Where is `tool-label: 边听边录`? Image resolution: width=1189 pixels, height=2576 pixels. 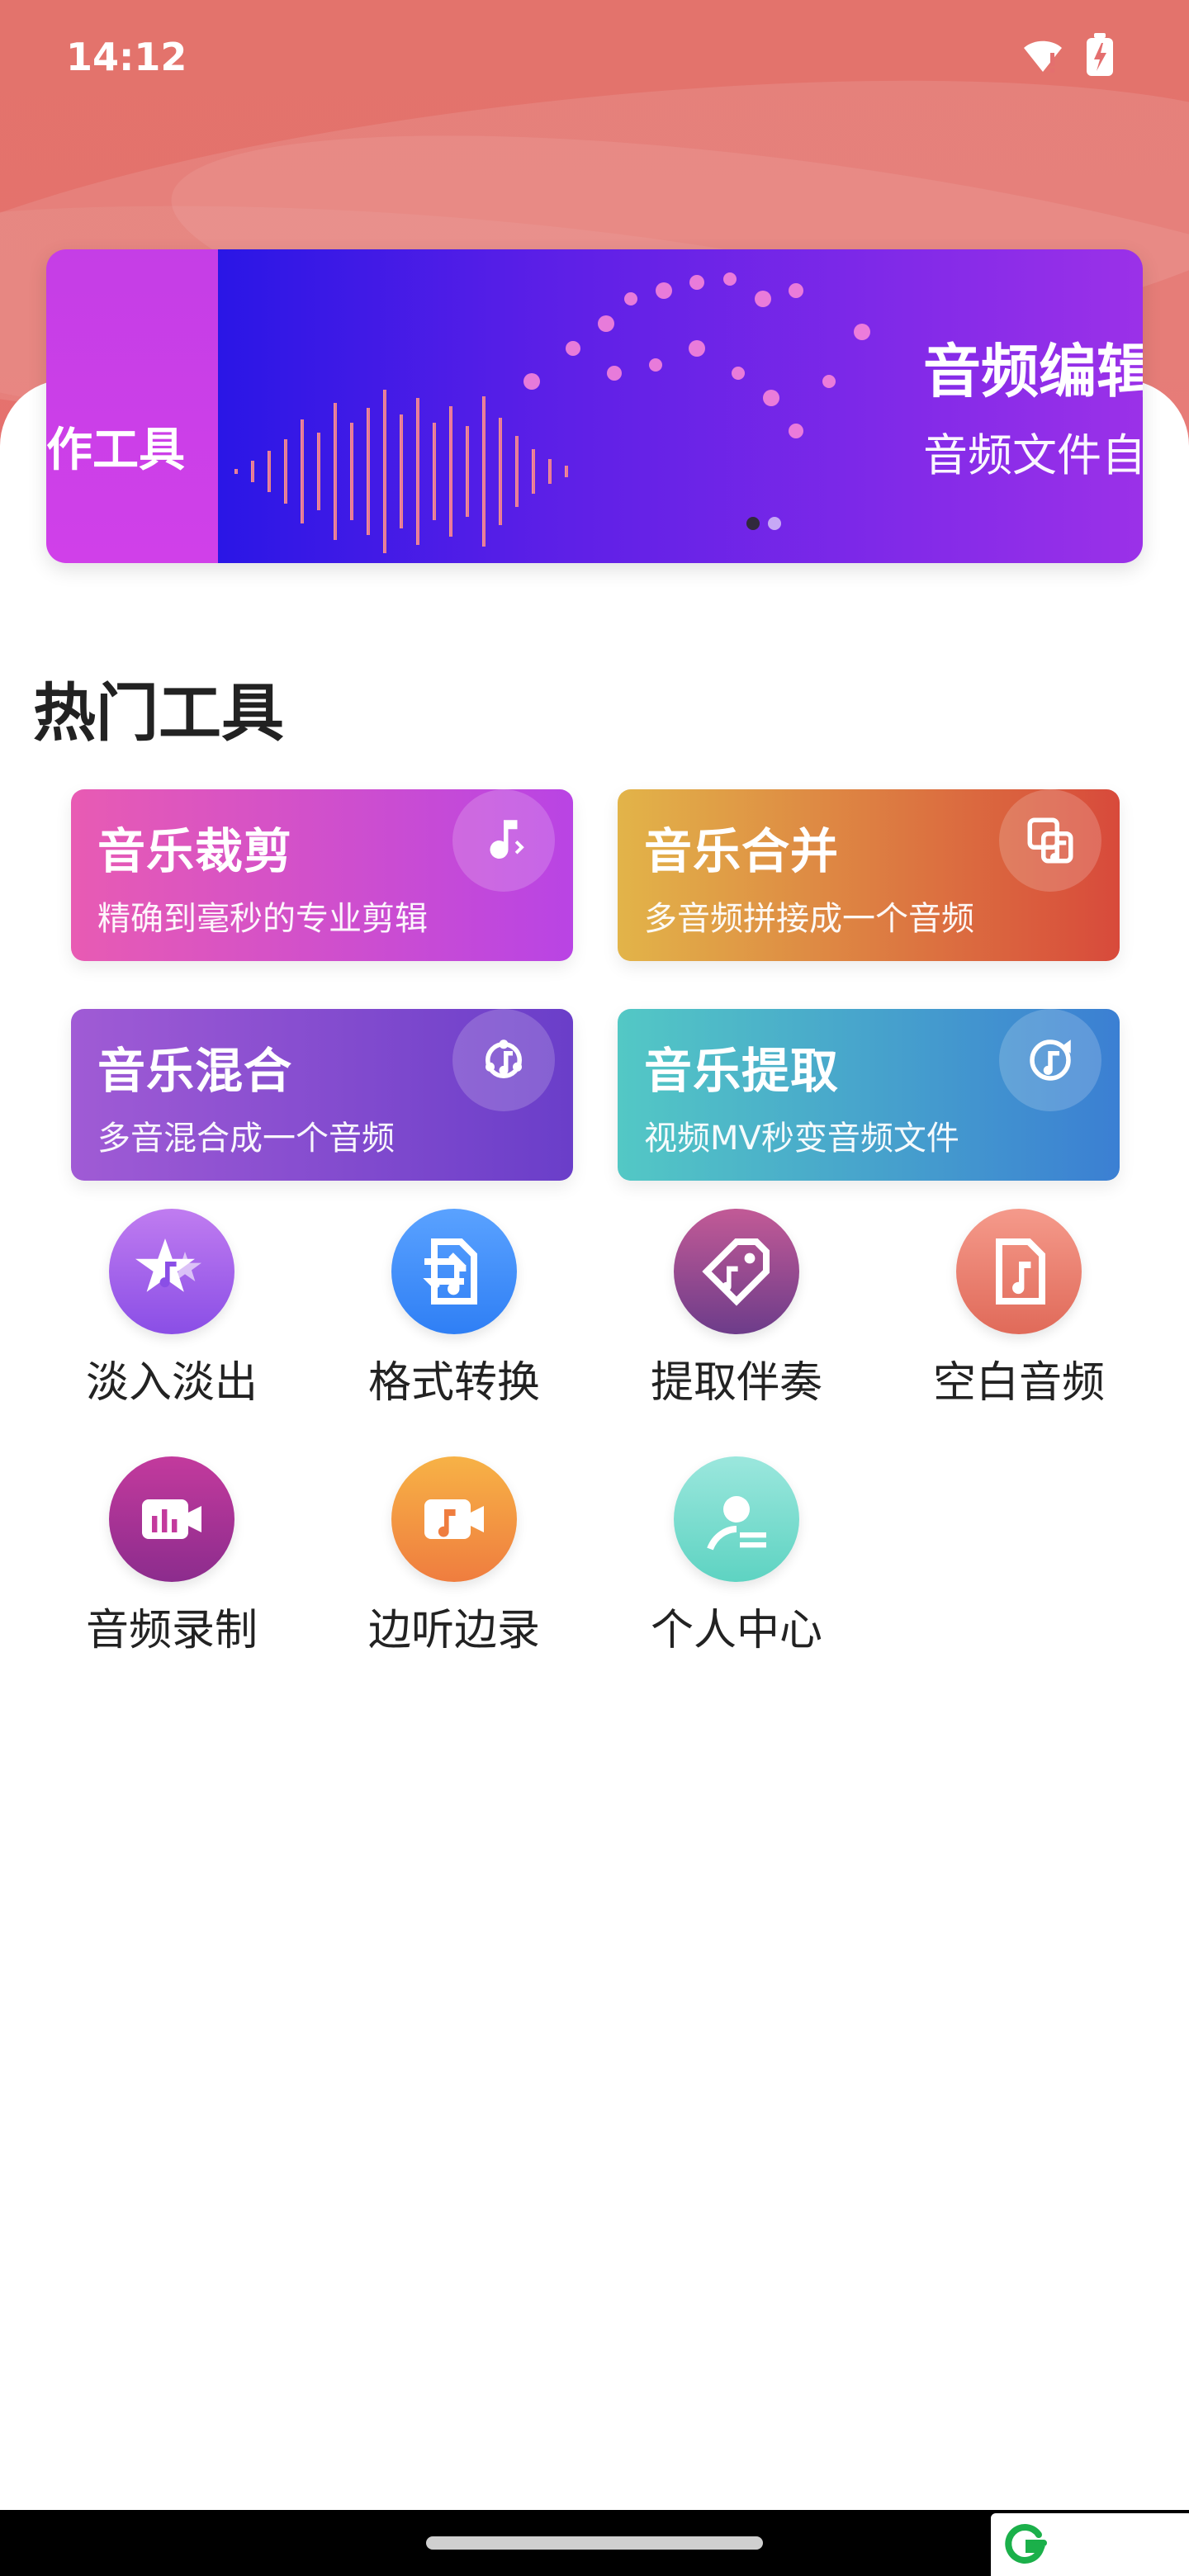
tool-label: 边听边录 is located at coordinates (453, 1630).